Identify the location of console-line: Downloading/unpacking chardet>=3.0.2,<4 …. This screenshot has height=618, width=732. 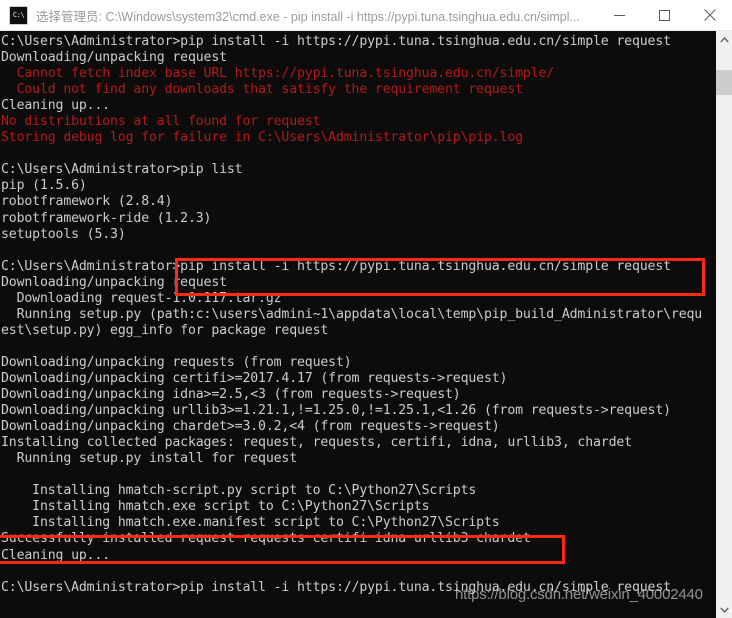
(250, 427).